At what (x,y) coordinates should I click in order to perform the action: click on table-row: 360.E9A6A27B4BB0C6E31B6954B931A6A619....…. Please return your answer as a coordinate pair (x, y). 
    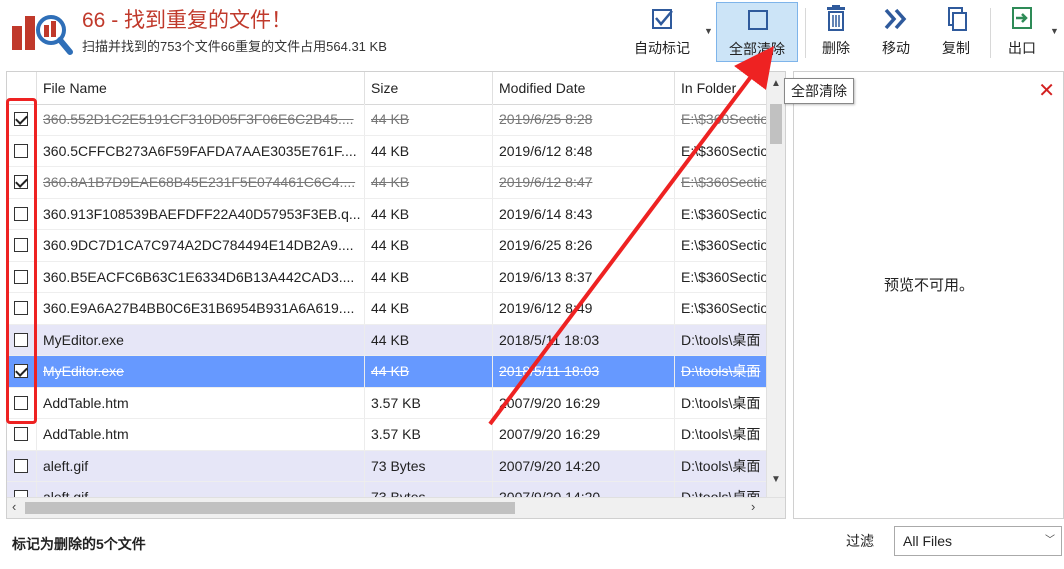
    Looking at the image, I should click on (387, 309).